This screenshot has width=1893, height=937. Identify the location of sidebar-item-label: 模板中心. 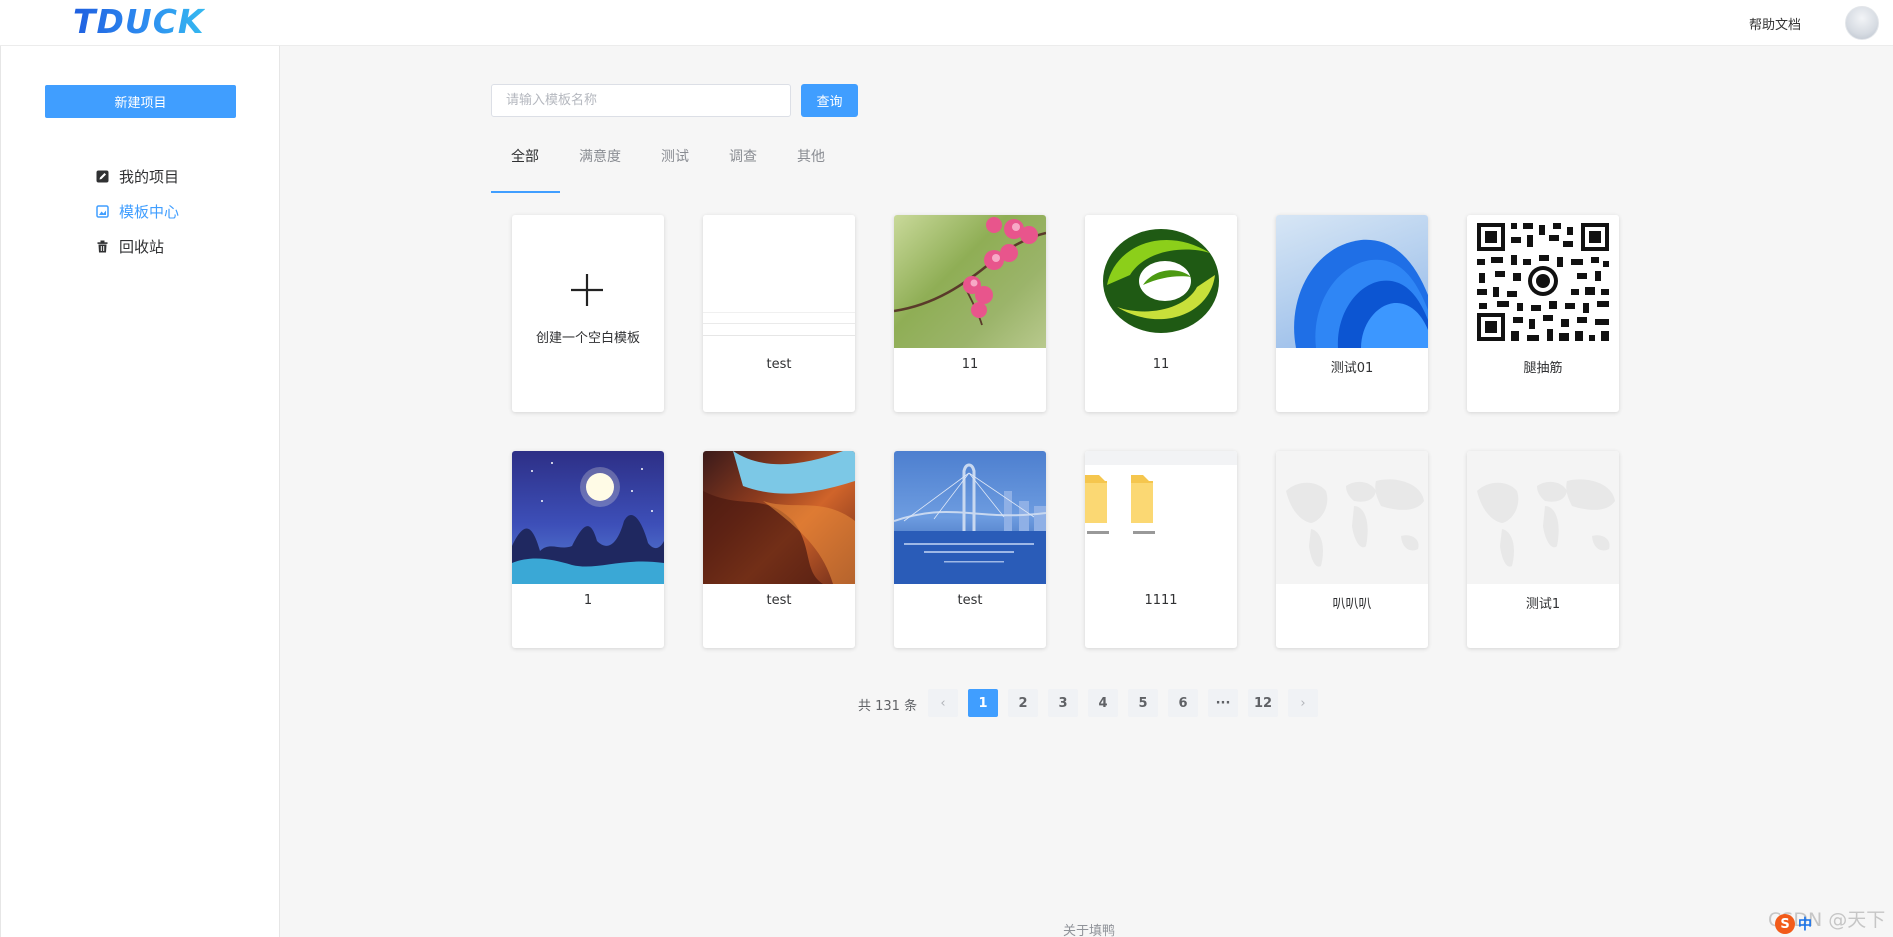
(149, 211).